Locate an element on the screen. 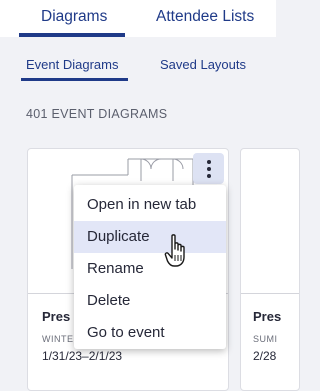 The height and width of the screenshot is (391, 320). subtab-event-diagrams: Event Diagrams is located at coordinates (72, 64).